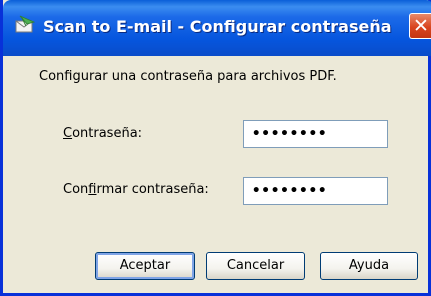  I want to click on scan-to-email-icon, so click(25, 25).